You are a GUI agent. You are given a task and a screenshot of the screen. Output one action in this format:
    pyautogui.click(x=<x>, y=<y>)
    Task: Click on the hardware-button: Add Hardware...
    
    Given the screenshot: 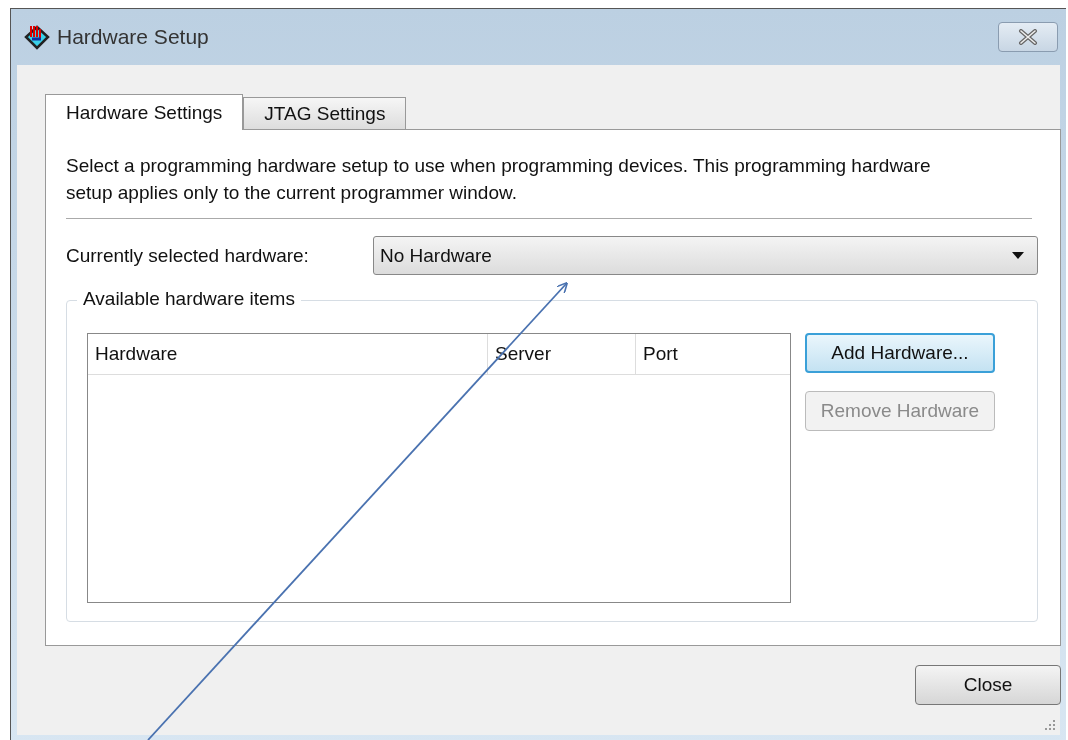 What is the action you would take?
    pyautogui.click(x=900, y=353)
    